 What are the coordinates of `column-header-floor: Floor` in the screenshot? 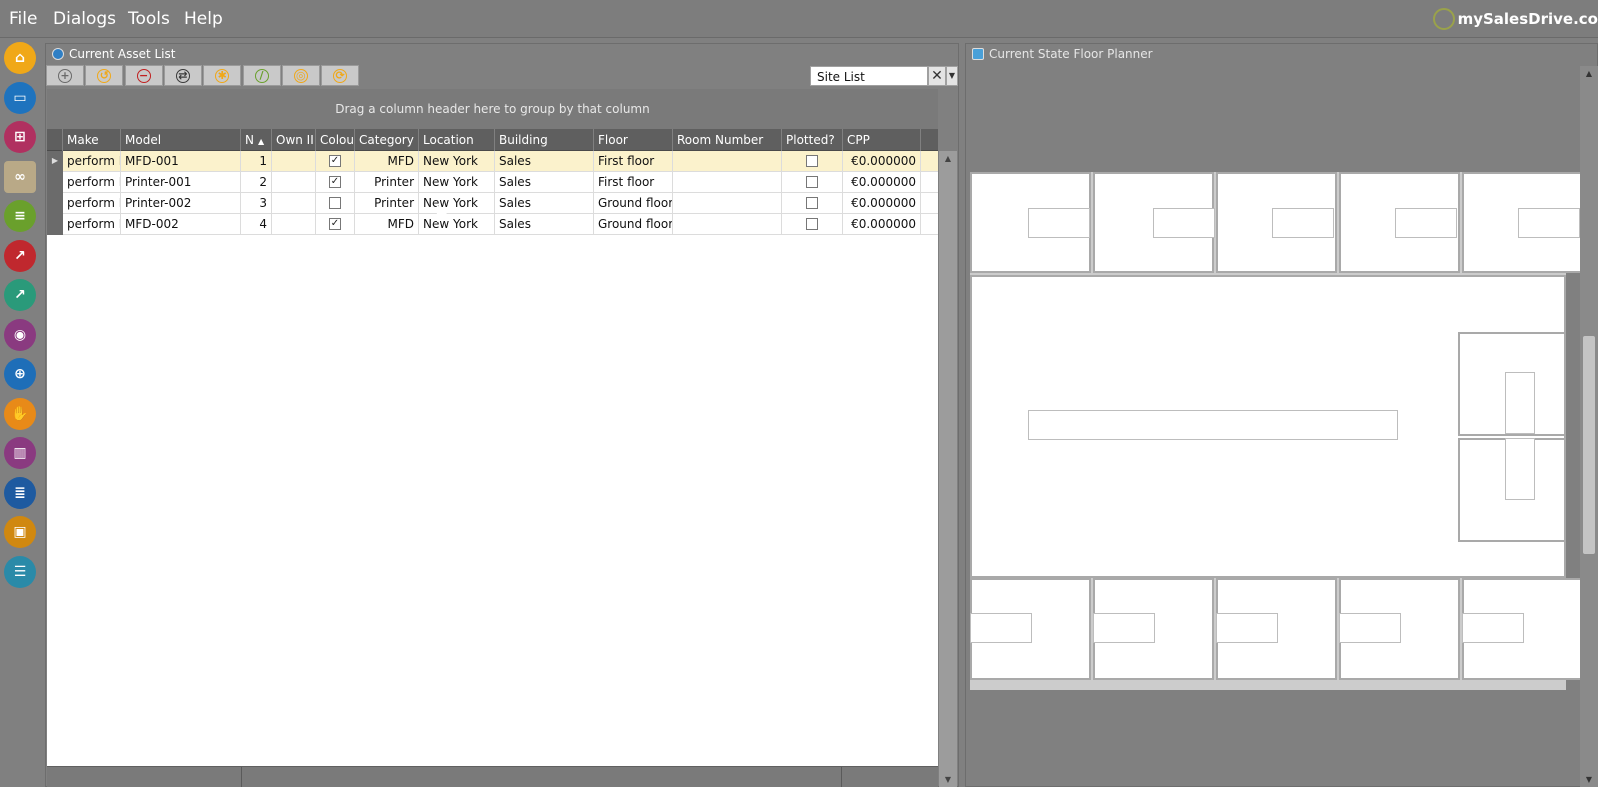 It's located at (633, 140).